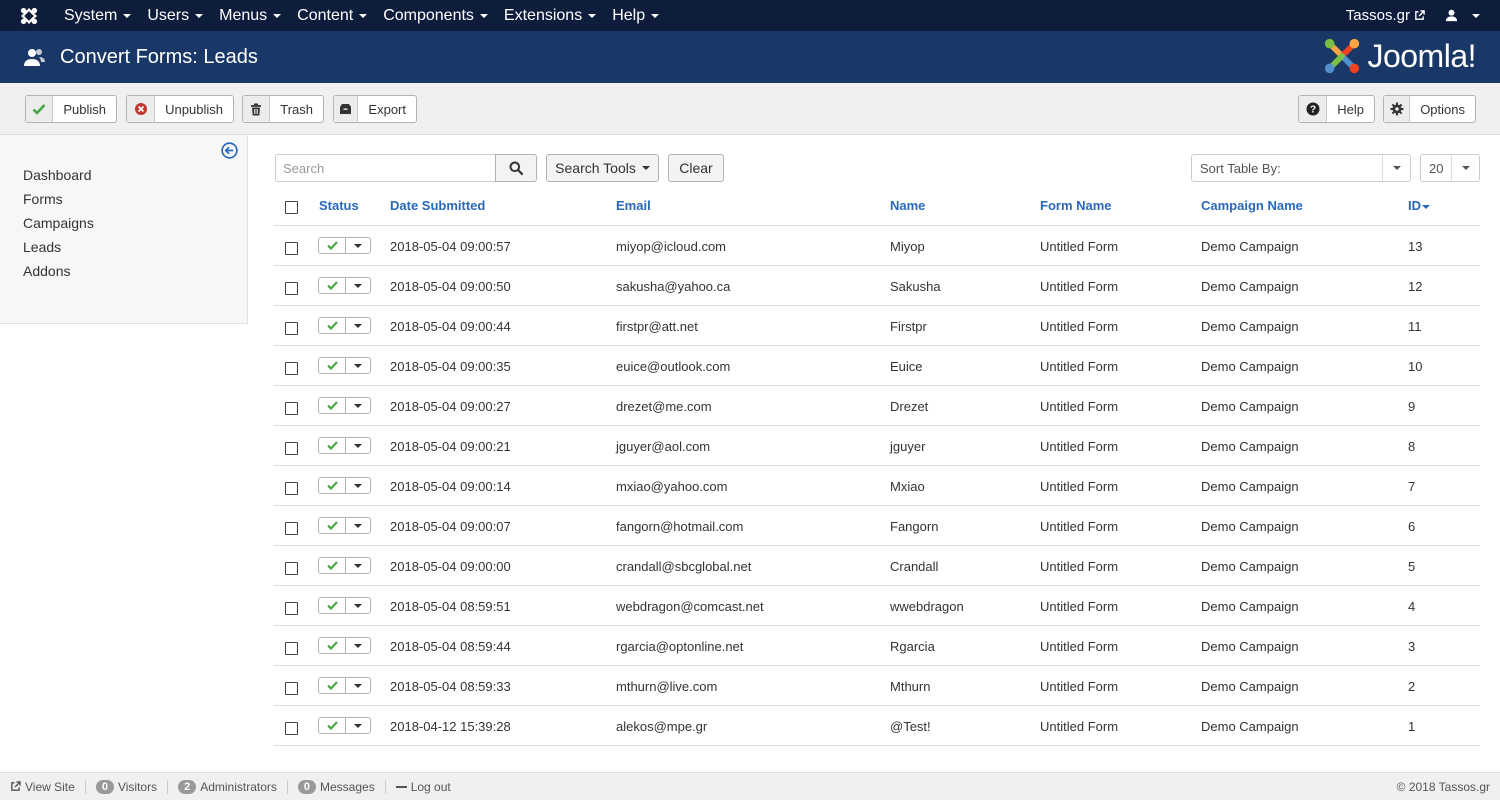 This screenshot has height=800, width=1500. Describe the element at coordinates (283, 109) in the screenshot. I see `trash-button: Trash` at that location.